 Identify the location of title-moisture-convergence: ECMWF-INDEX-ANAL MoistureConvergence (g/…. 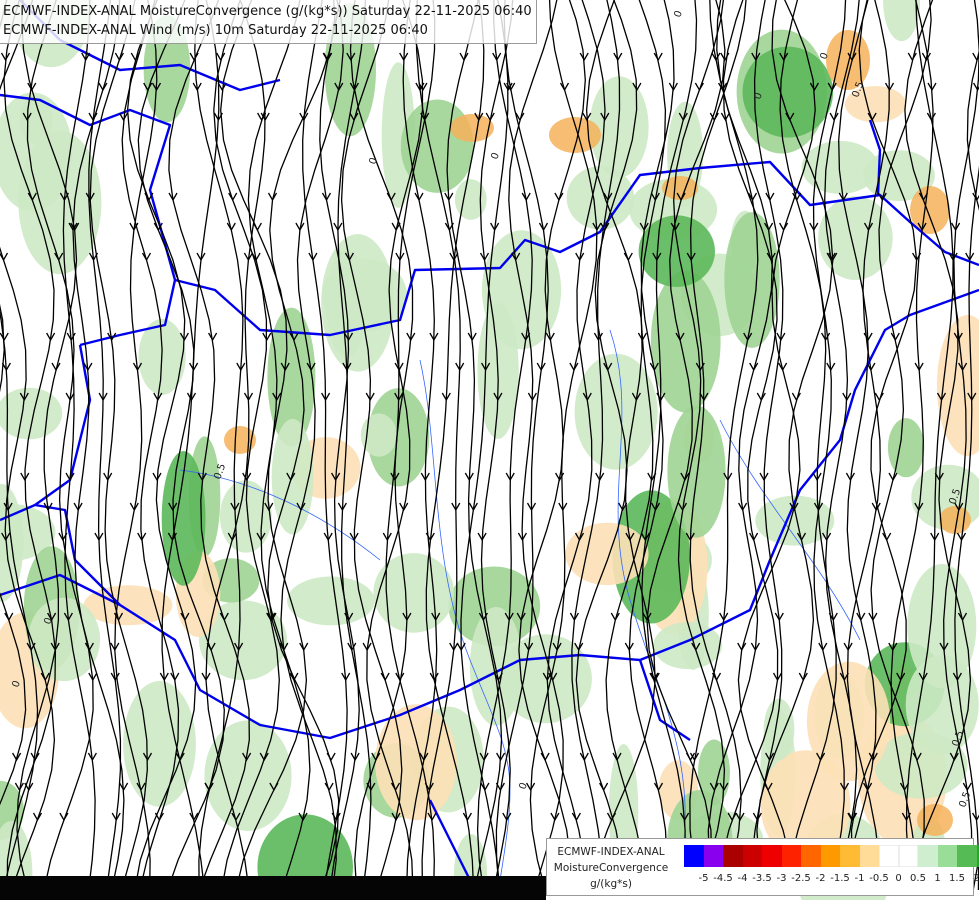
(267, 11).